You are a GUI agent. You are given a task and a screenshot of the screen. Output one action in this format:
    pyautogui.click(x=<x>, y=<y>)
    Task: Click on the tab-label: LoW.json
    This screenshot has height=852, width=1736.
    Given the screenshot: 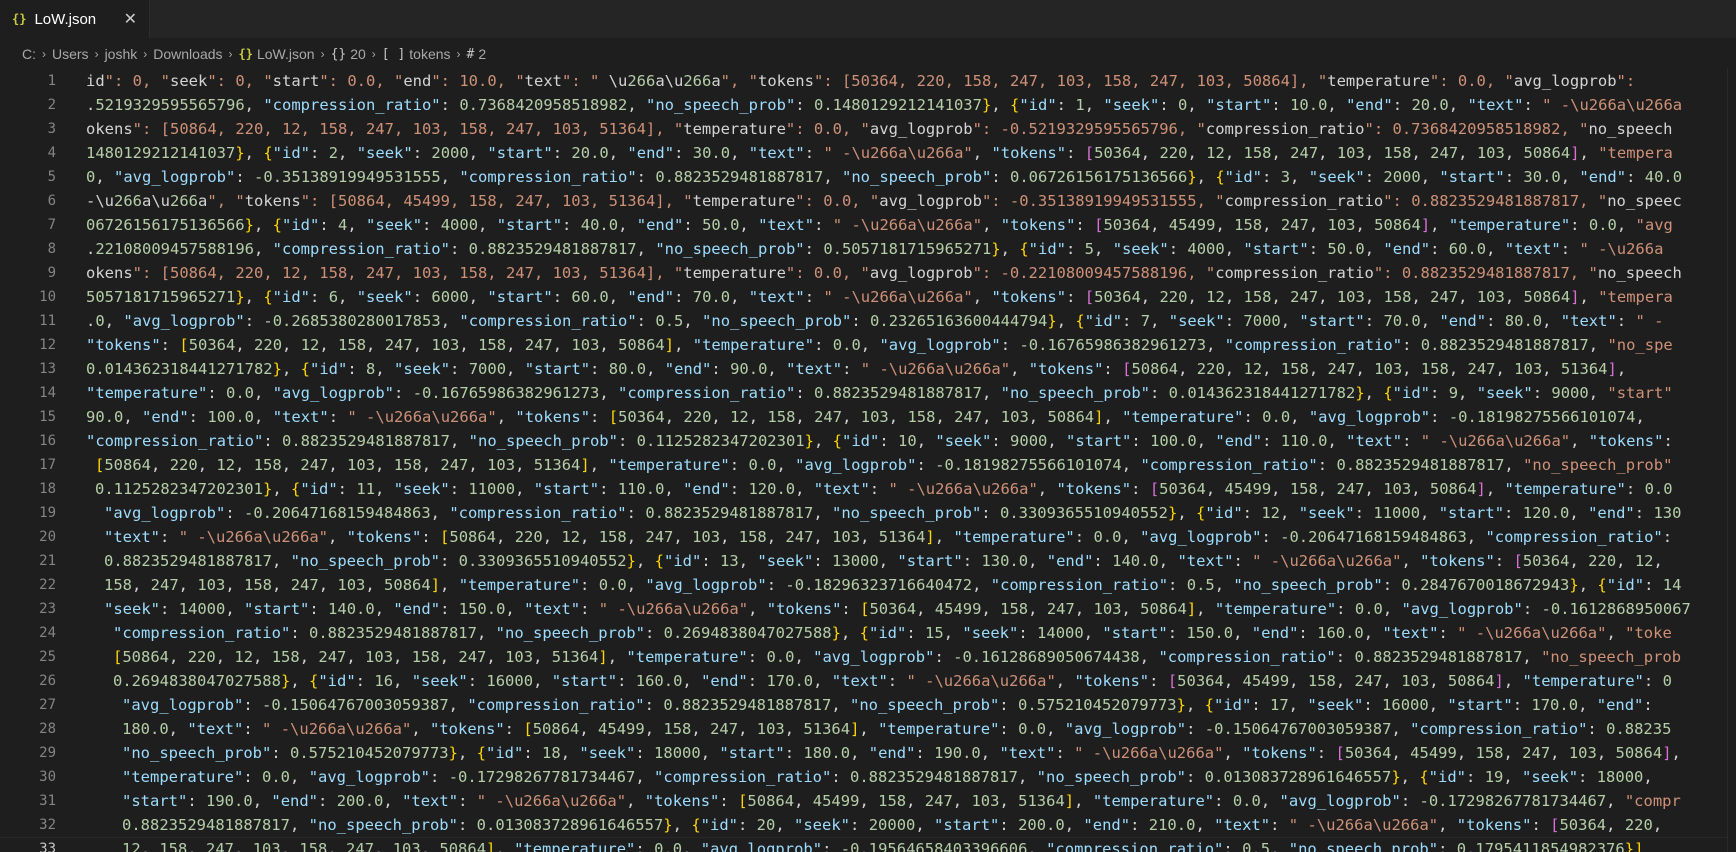 What is the action you would take?
    pyautogui.click(x=65, y=19)
    